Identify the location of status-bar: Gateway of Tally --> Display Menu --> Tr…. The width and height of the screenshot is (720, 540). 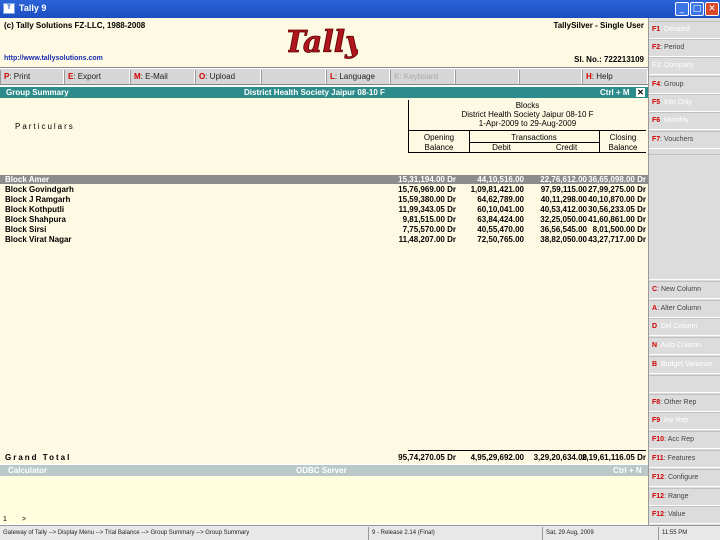
(360, 532).